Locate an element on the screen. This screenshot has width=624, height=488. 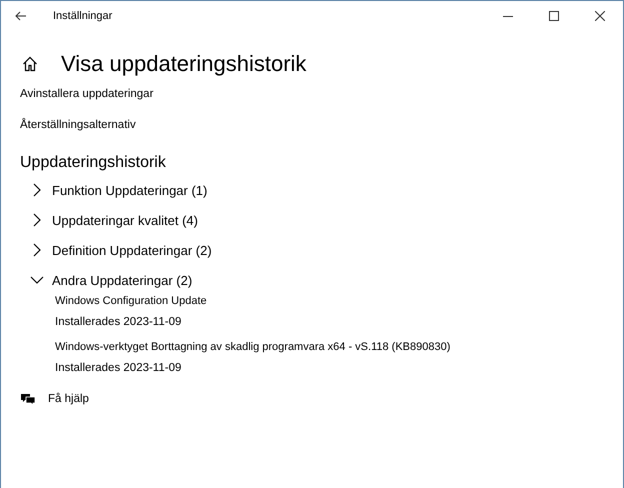
link: Avinstallera uppdateringar is located at coordinates (87, 94).